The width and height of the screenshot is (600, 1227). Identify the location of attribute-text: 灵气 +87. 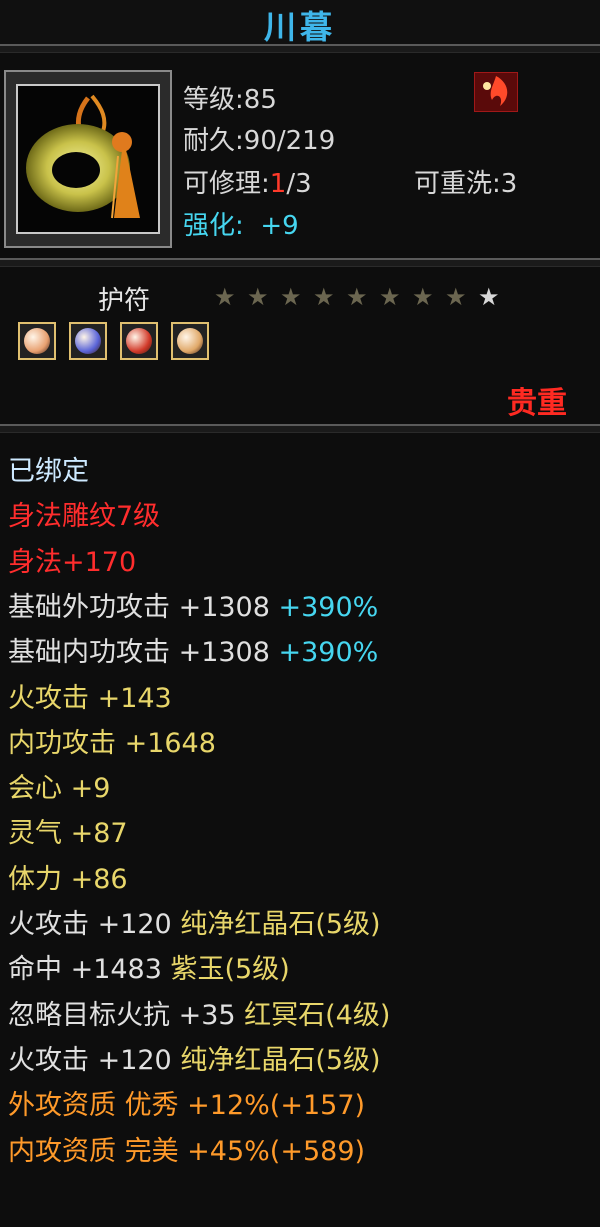
(68, 834).